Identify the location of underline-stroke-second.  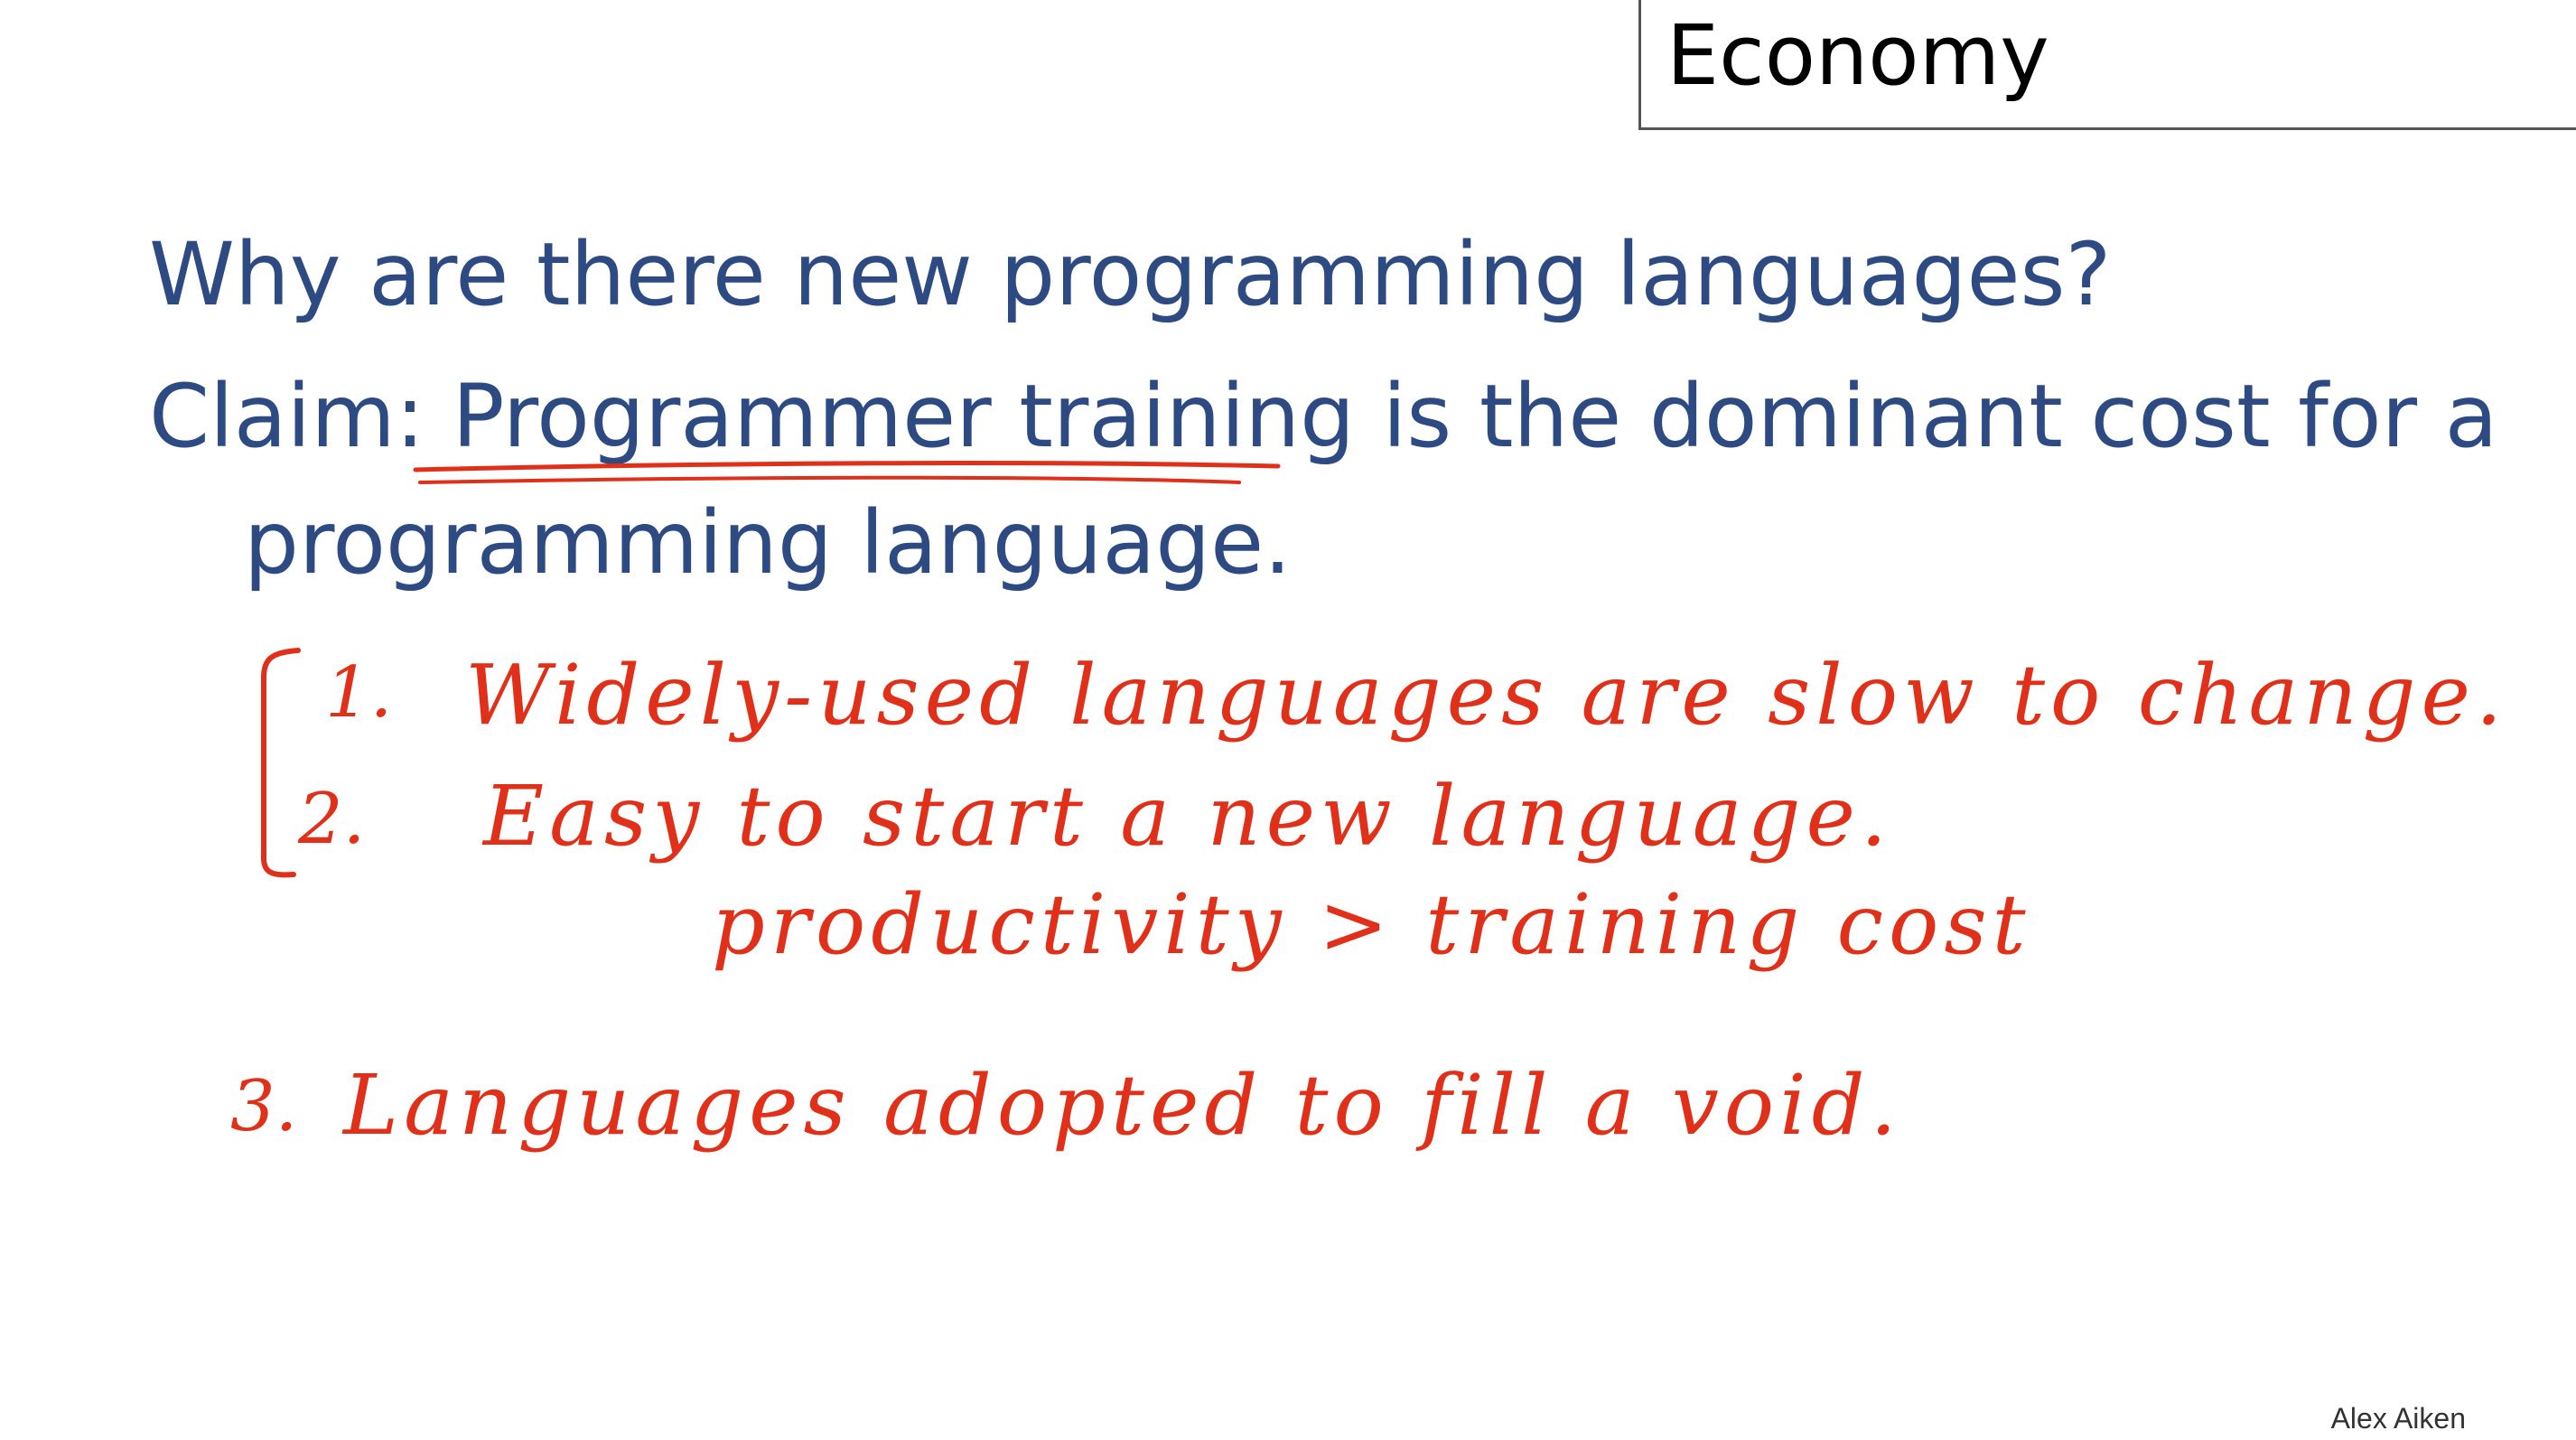
(829, 480).